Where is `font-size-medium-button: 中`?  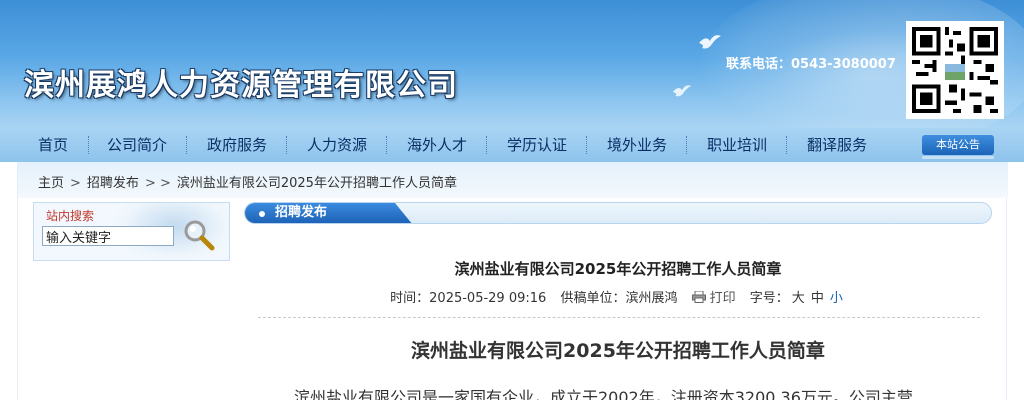 font-size-medium-button: 中 is located at coordinates (817, 298).